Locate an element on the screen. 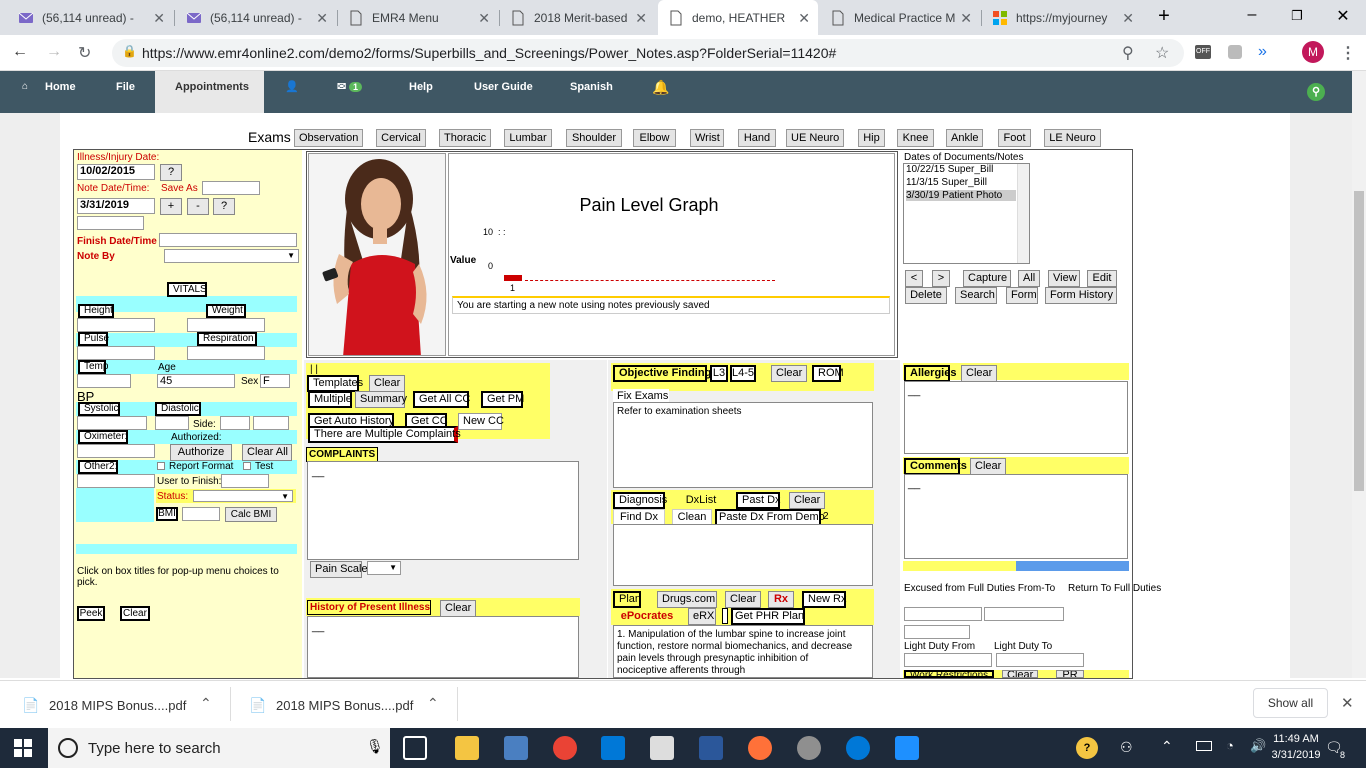 This screenshot has width=1366, height=768. work-restrictions-clear-button: Clear is located at coordinates (1020, 674).